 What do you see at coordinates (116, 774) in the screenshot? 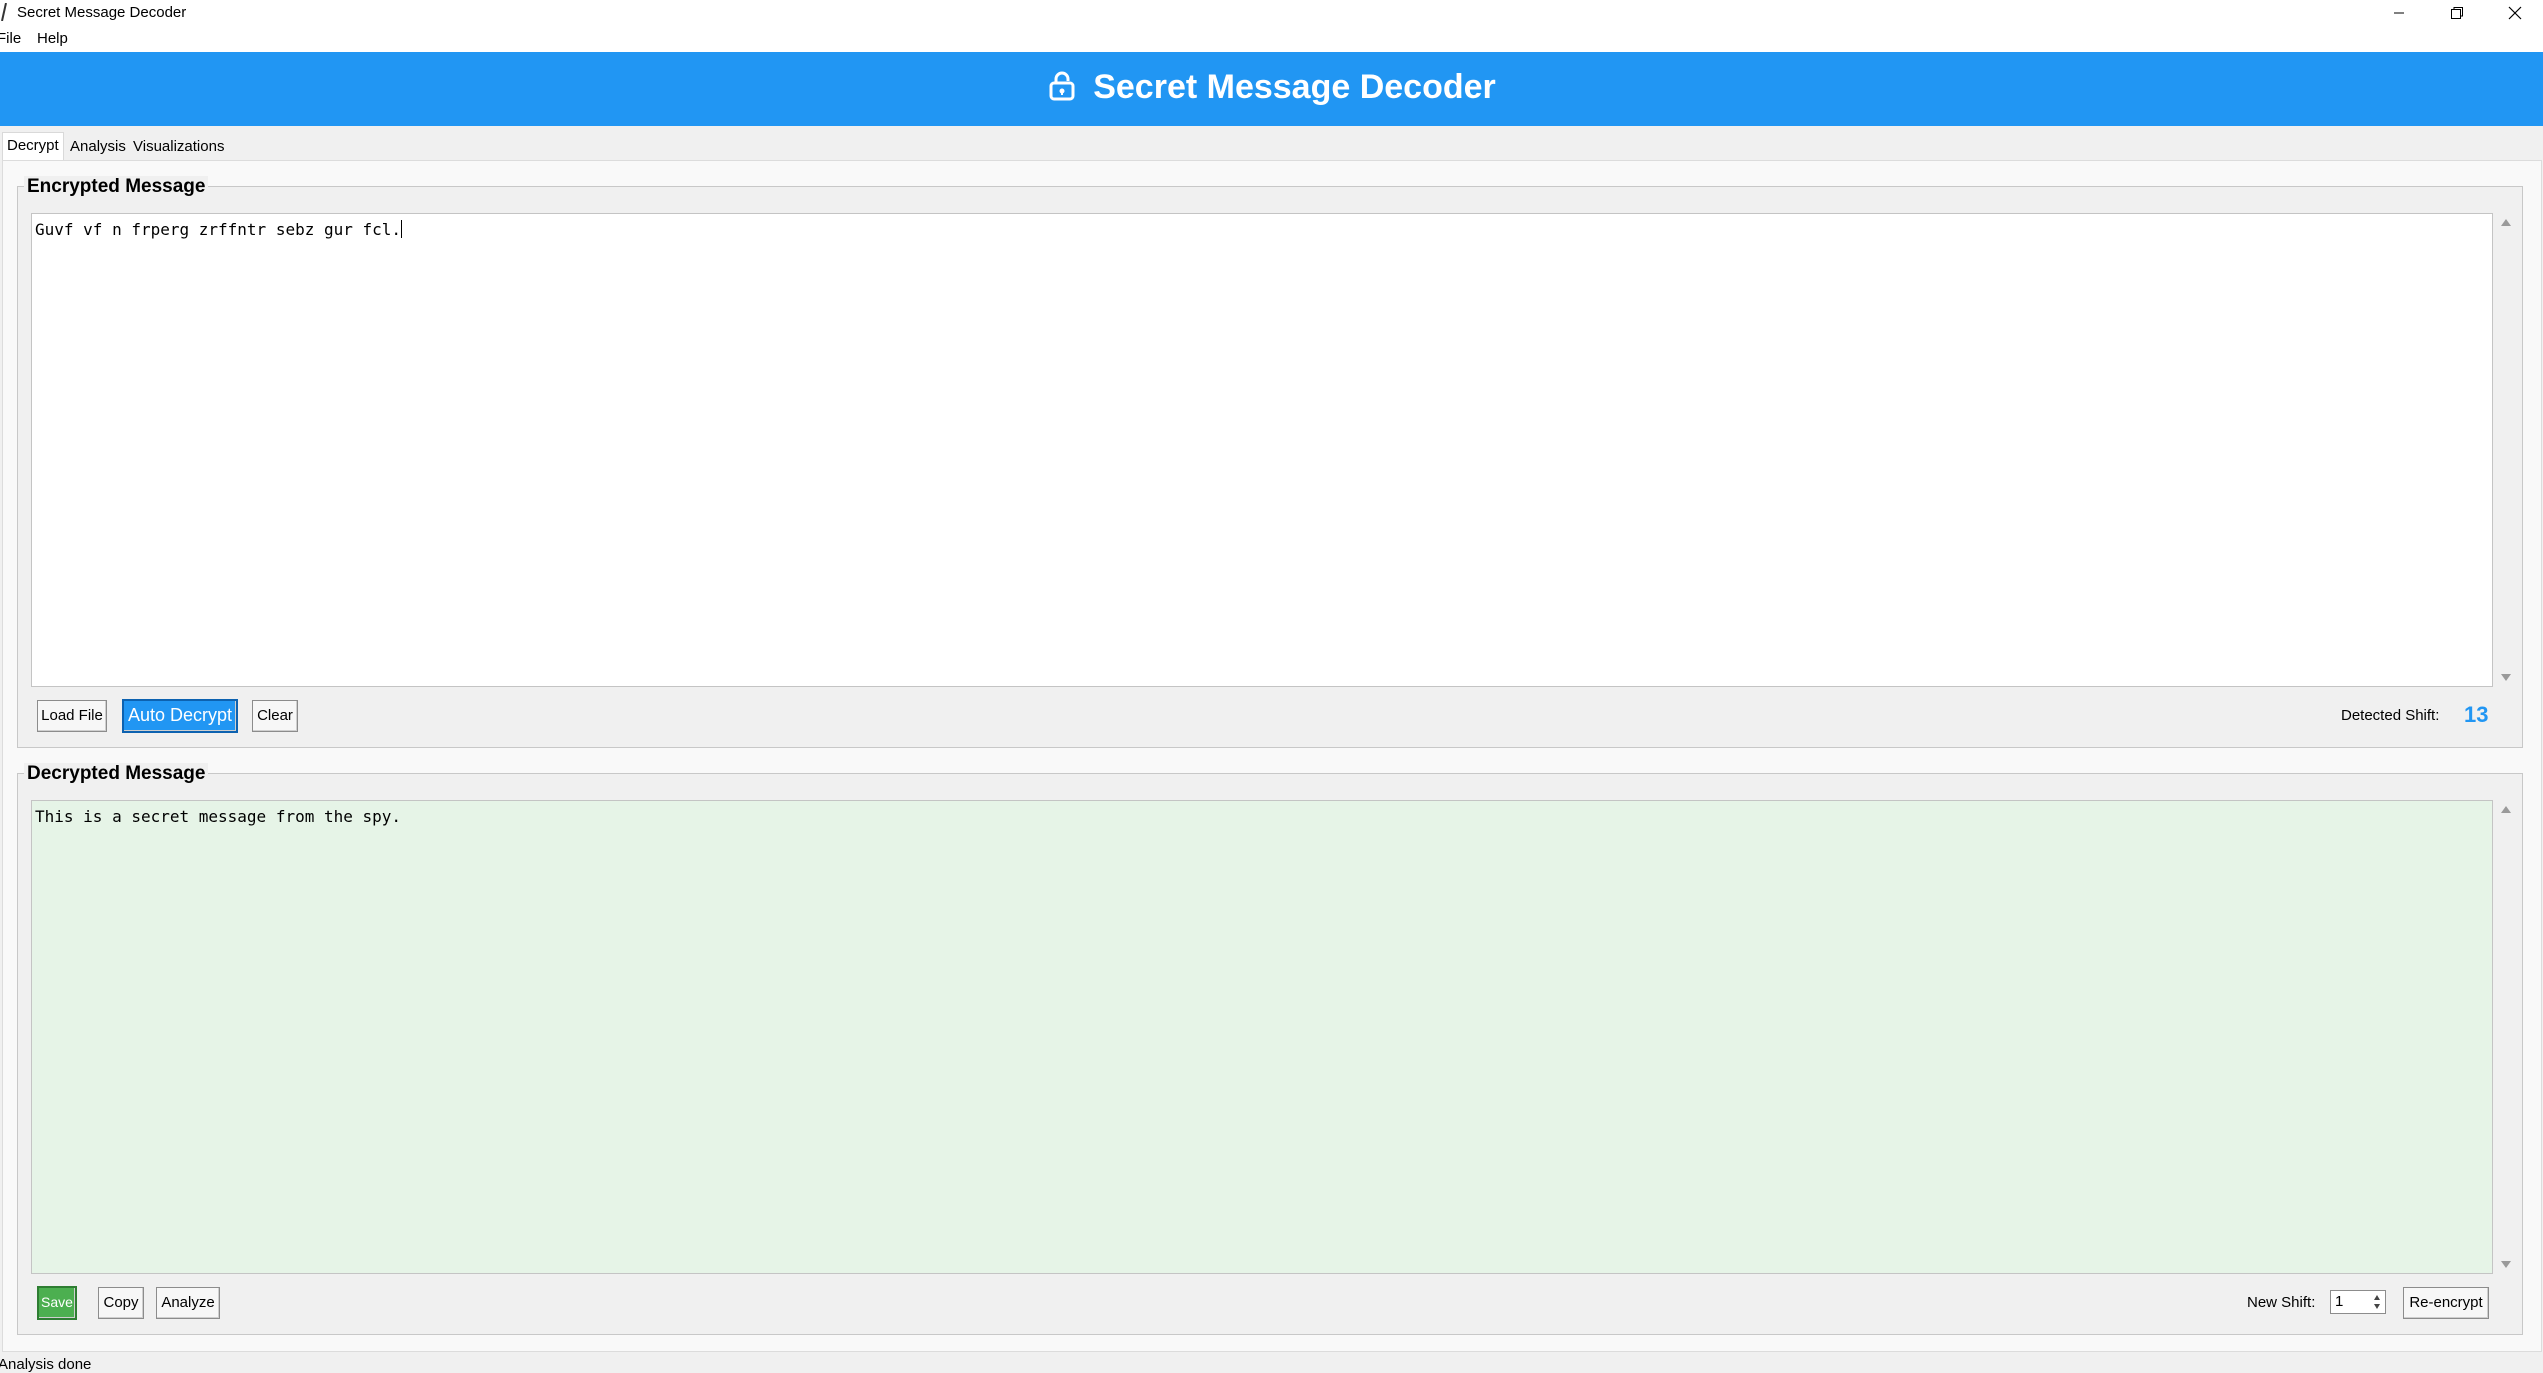
I see `decrypted-label: Decrypted Message` at bounding box center [116, 774].